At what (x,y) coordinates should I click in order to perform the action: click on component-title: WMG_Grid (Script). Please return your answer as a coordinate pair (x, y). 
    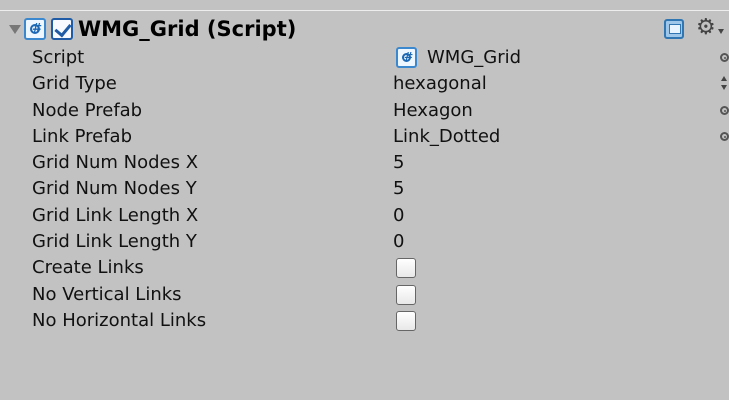
    Looking at the image, I should click on (187, 29).